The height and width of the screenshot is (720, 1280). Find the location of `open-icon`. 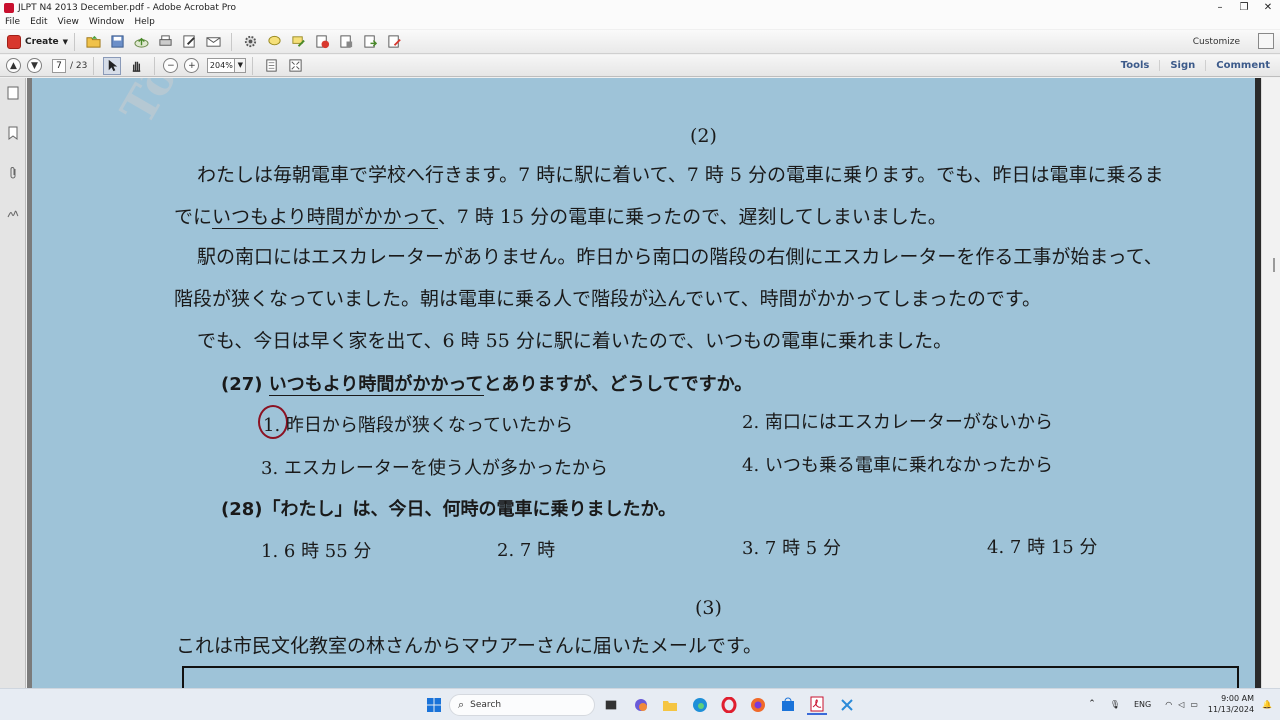

open-icon is located at coordinates (93, 42).